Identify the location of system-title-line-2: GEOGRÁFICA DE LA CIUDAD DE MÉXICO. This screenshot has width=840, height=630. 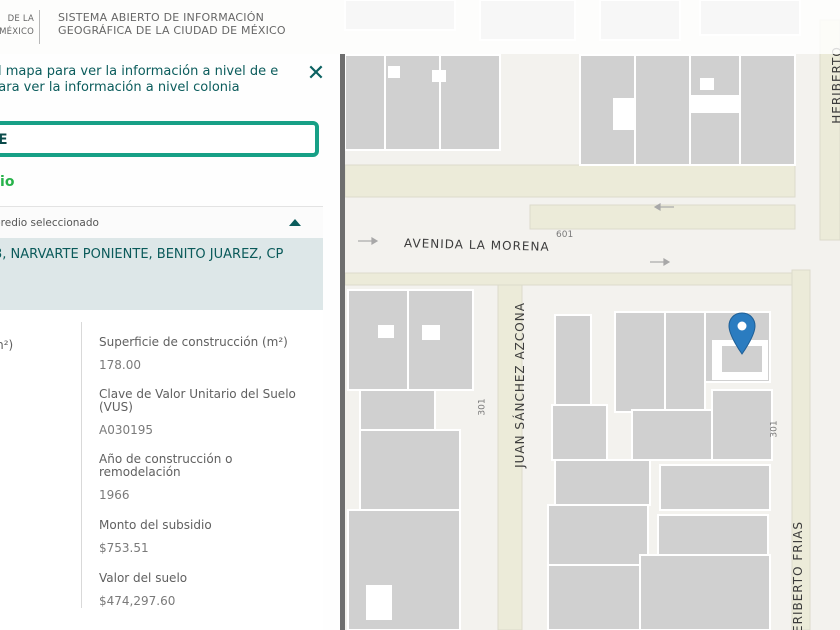
(172, 30).